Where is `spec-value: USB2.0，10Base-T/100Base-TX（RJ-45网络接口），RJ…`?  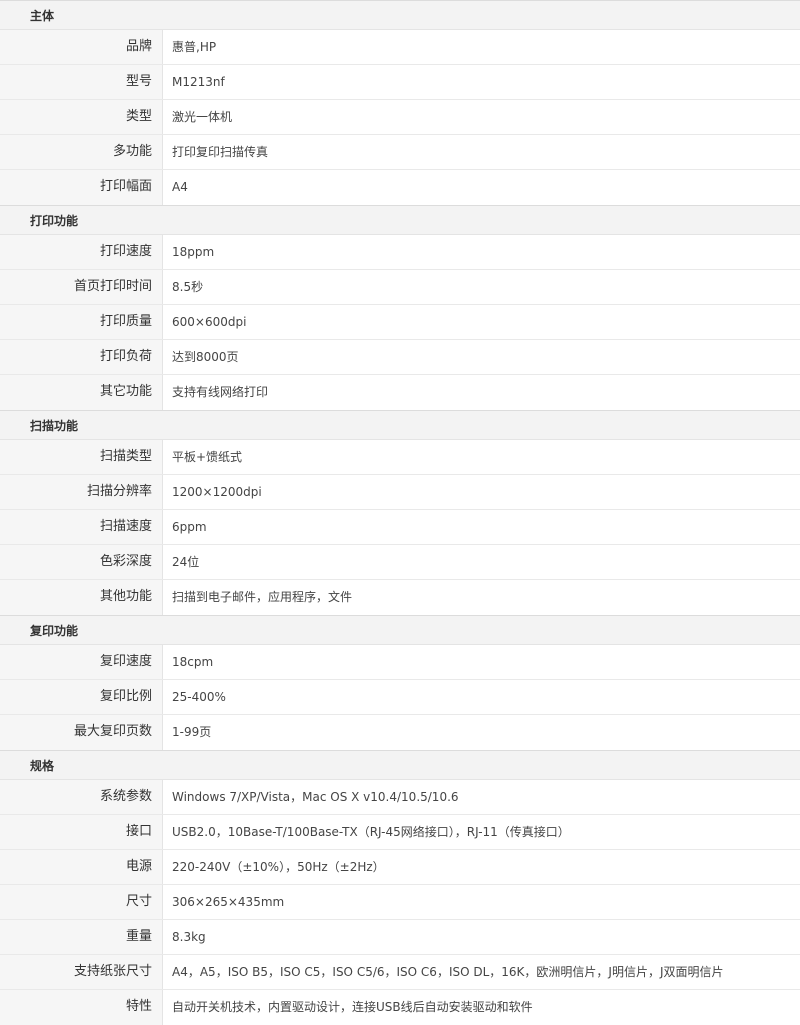
spec-value: USB2.0，10Base-T/100Base-TX（RJ-45网络接口），RJ… is located at coordinates (371, 832).